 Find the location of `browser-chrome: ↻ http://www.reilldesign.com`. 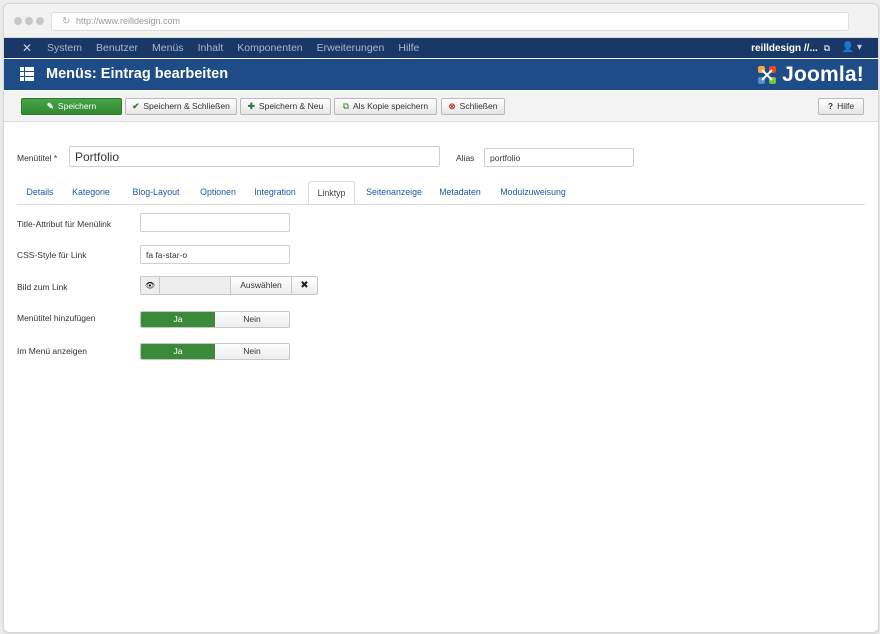

browser-chrome: ↻ http://www.reilldesign.com is located at coordinates (441, 21).